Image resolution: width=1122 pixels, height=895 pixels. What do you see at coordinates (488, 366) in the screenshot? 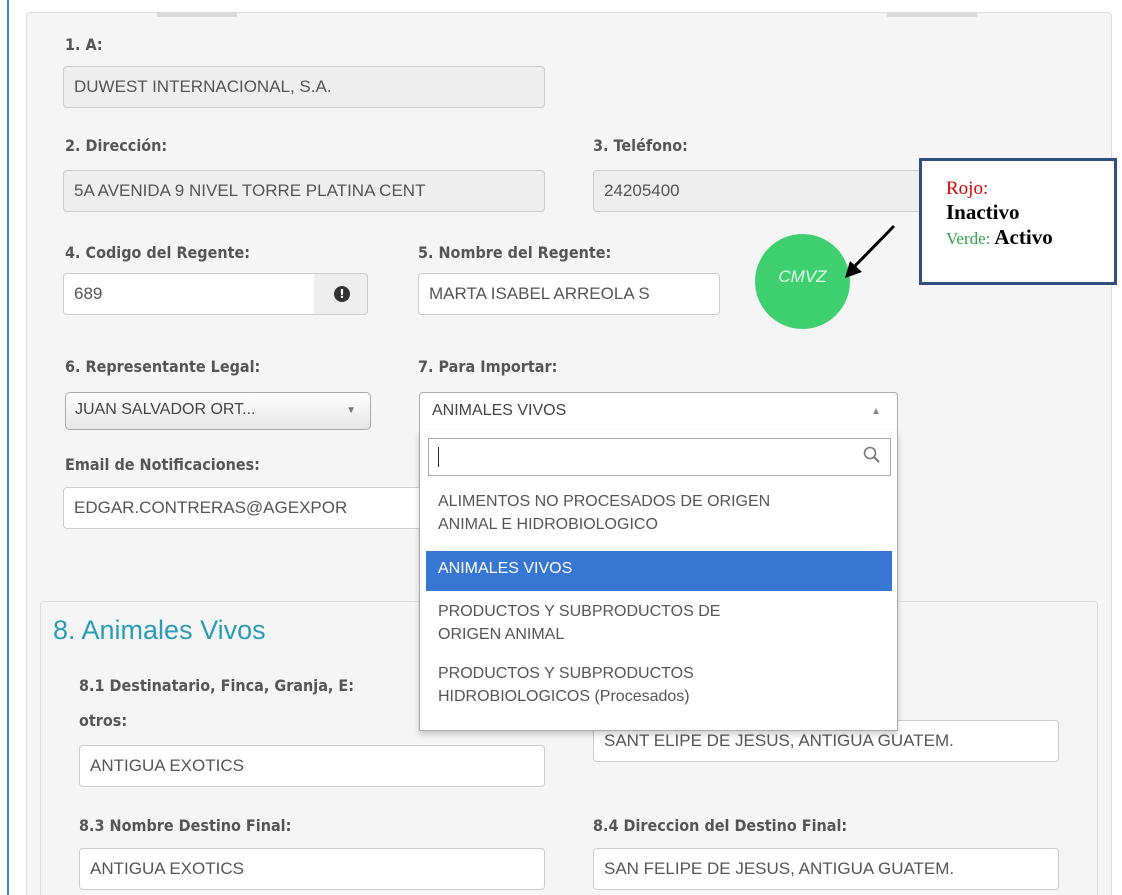
I see `para-importar-label: 7. Para Importar:` at bounding box center [488, 366].